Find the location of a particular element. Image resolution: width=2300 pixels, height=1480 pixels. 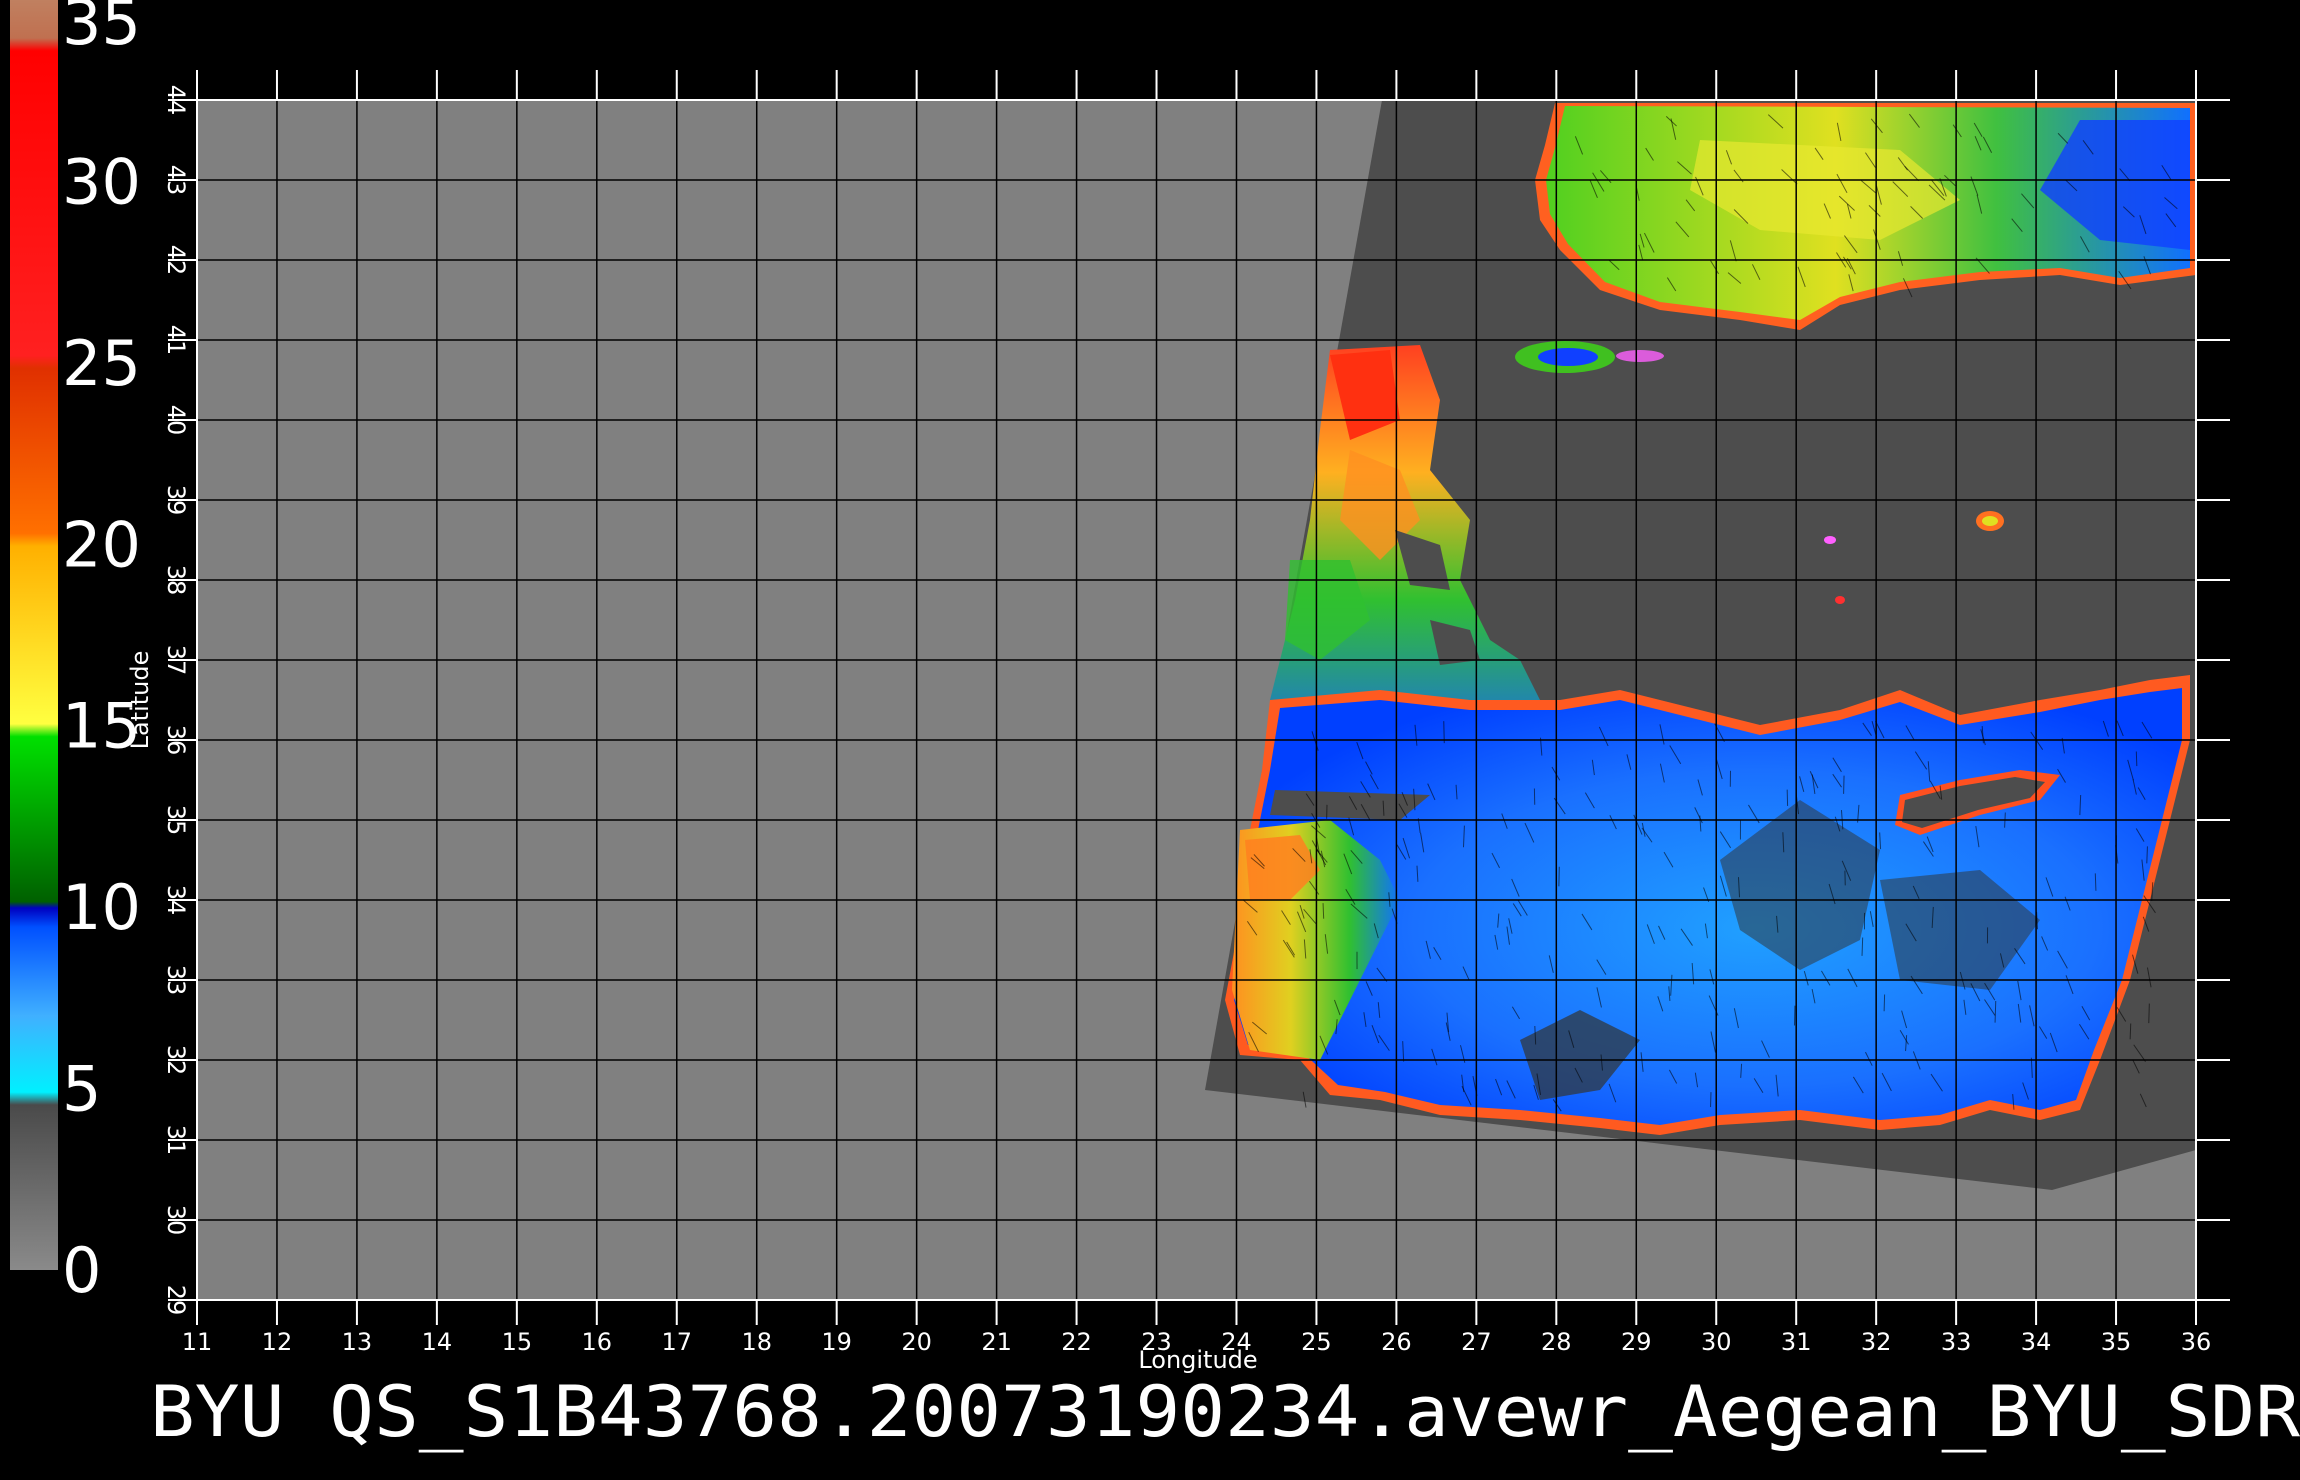

y-tick-label: 34 is located at coordinates (176, 900).